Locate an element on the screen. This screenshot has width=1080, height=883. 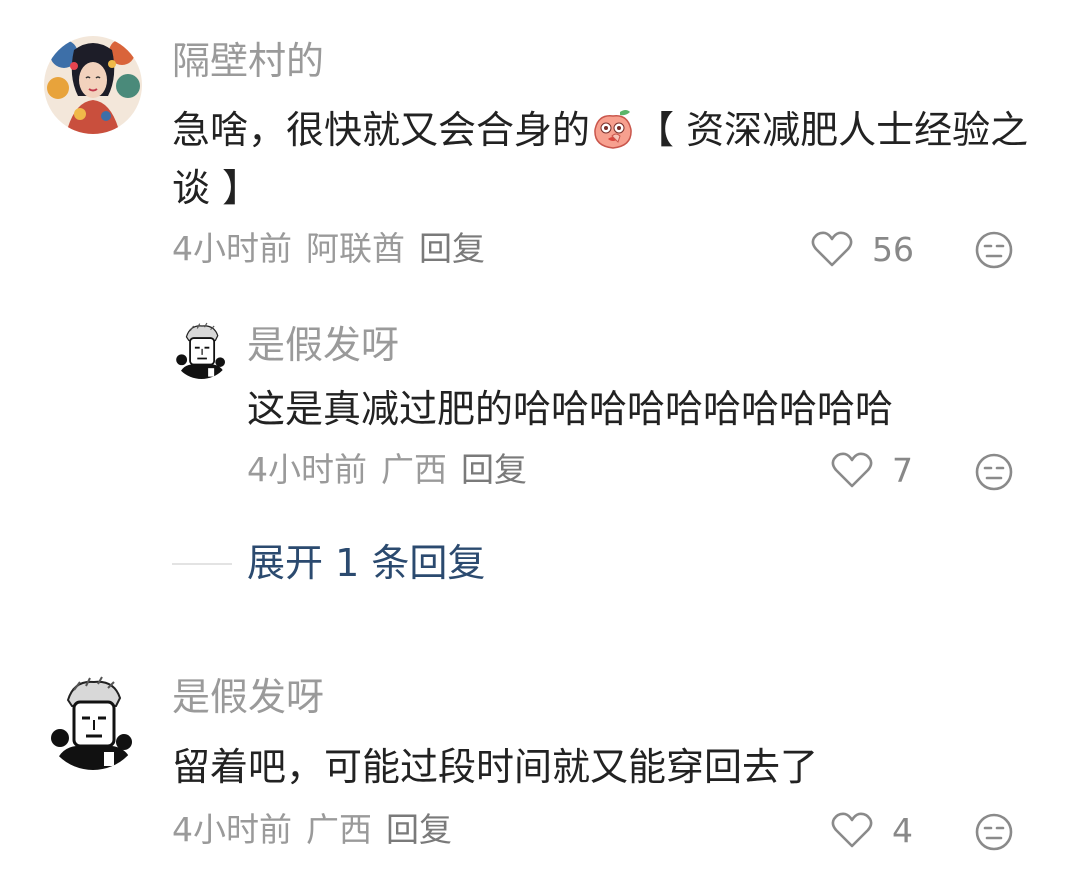
comment-text-part: 急啥，很快就又会合身的 is located at coordinates (381, 130).